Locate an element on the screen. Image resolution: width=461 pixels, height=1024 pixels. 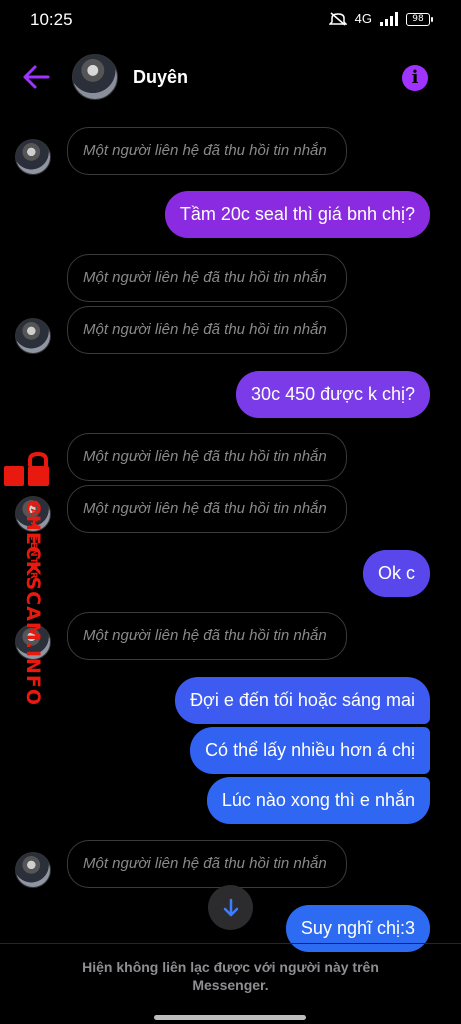
sent-message: Ok c is located at coordinates (396, 573).